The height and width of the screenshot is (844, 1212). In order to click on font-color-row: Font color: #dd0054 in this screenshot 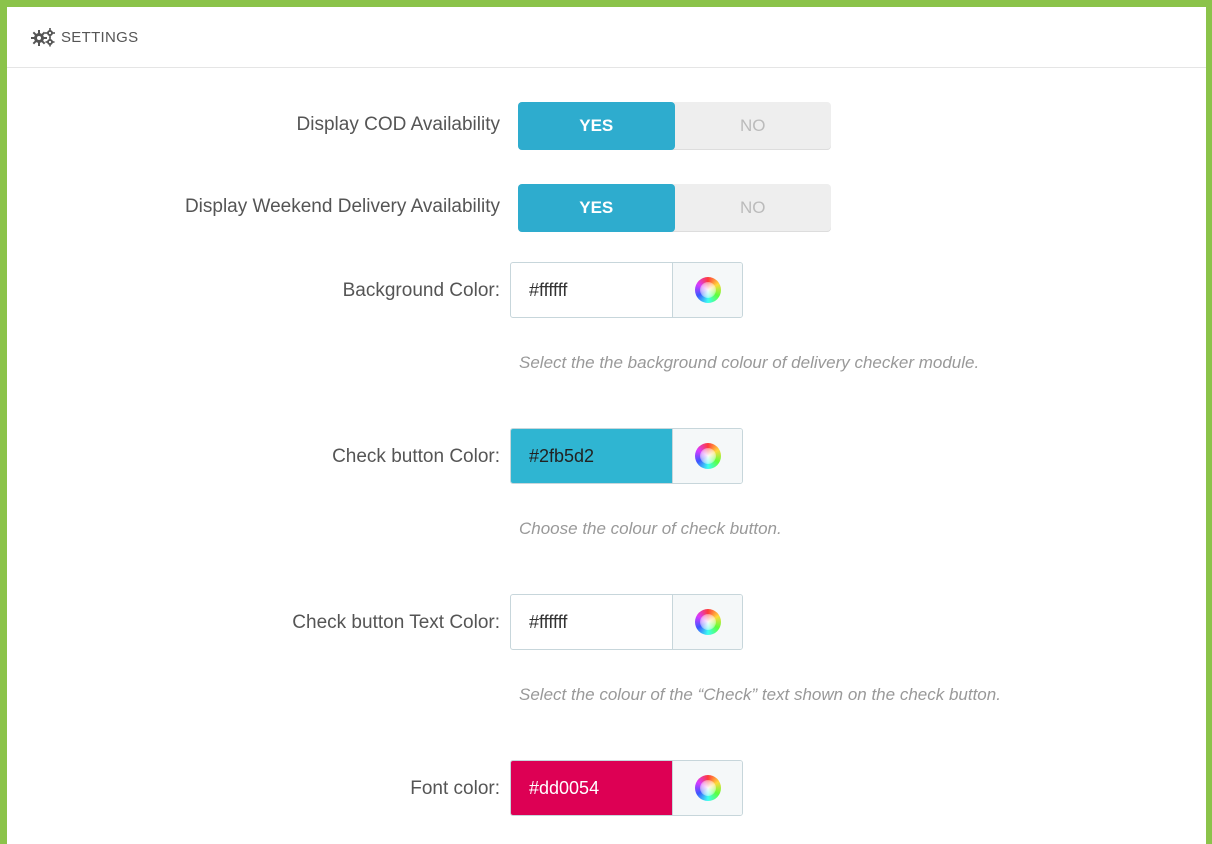, I will do `click(606, 790)`.